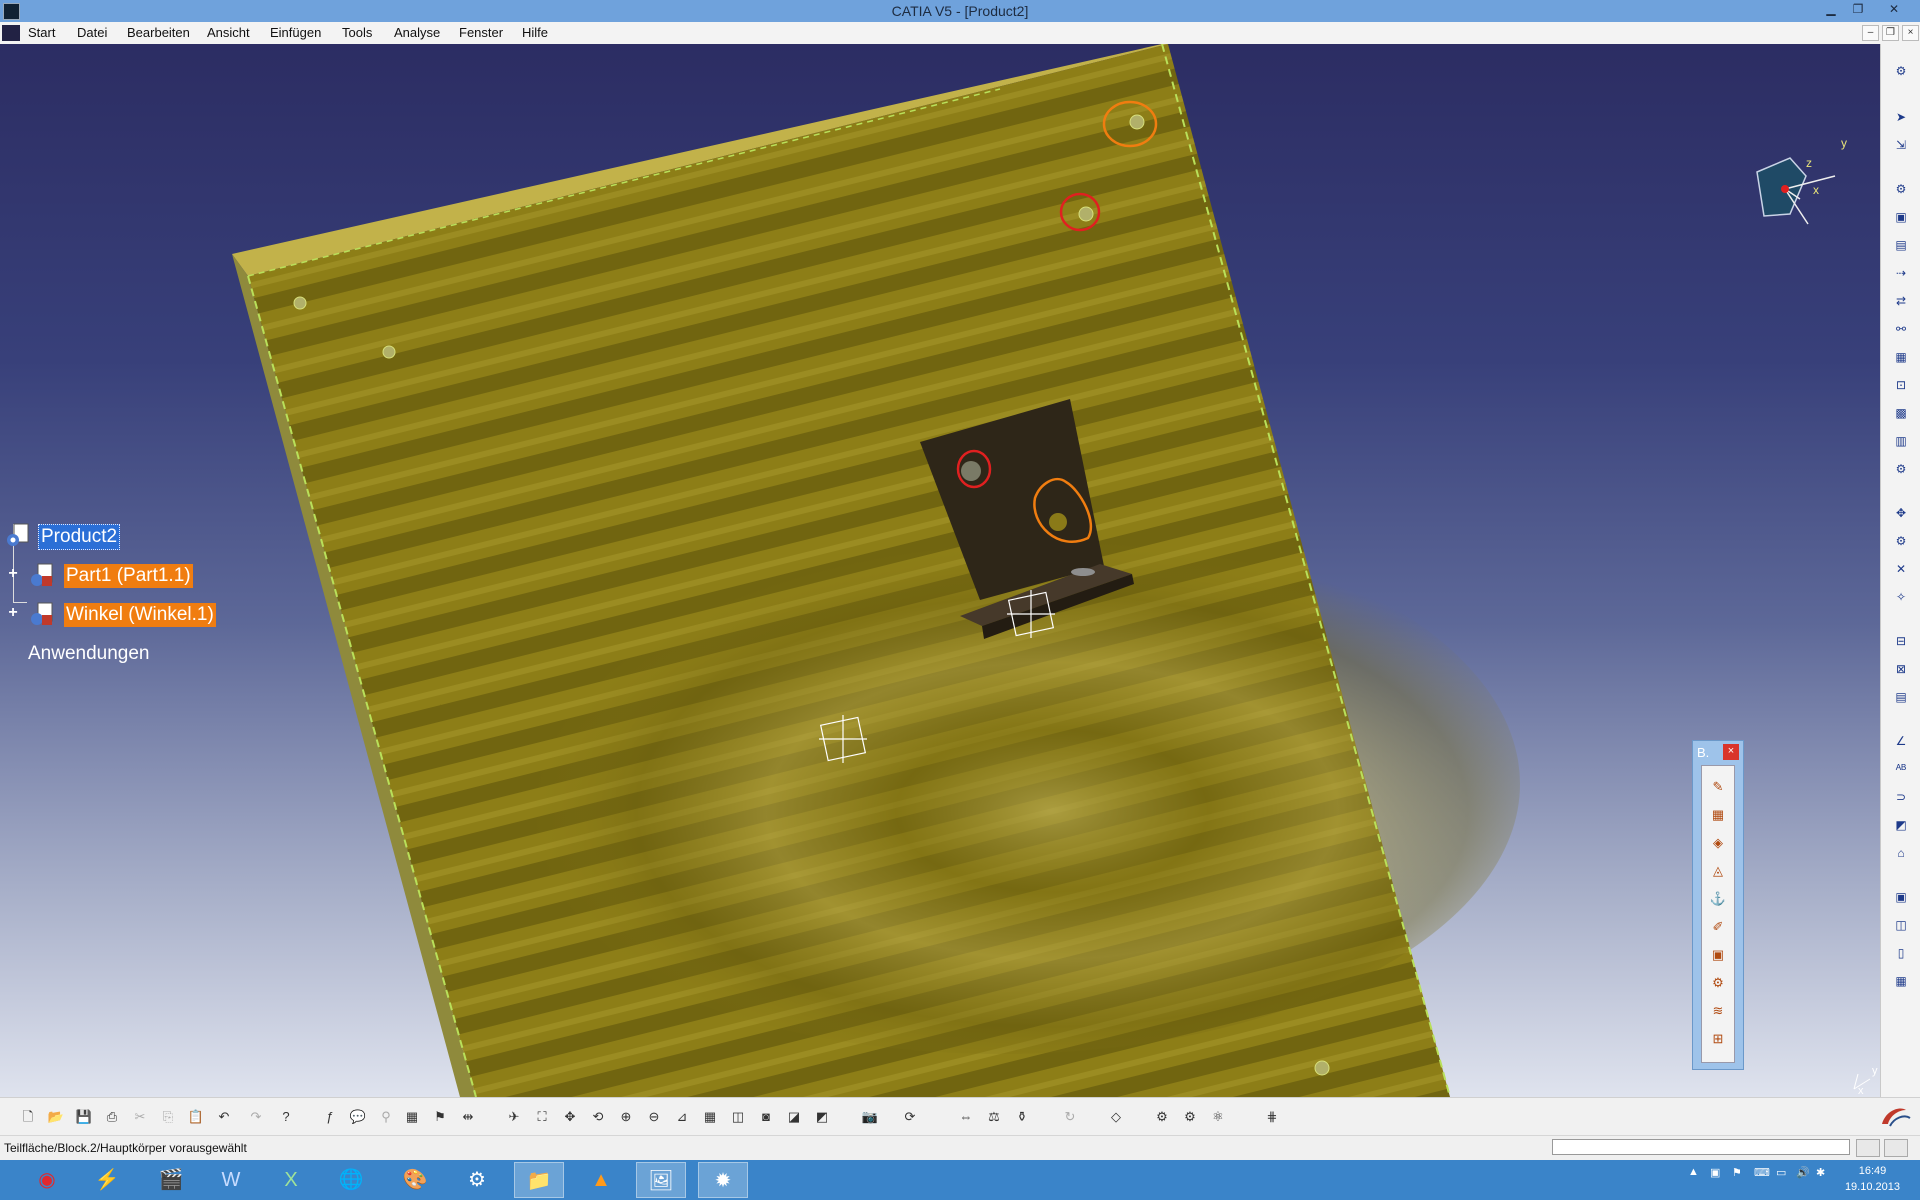  Describe the element at coordinates (1781, 1172) in the screenshot. I see `tray-display-icon: ▭` at that location.